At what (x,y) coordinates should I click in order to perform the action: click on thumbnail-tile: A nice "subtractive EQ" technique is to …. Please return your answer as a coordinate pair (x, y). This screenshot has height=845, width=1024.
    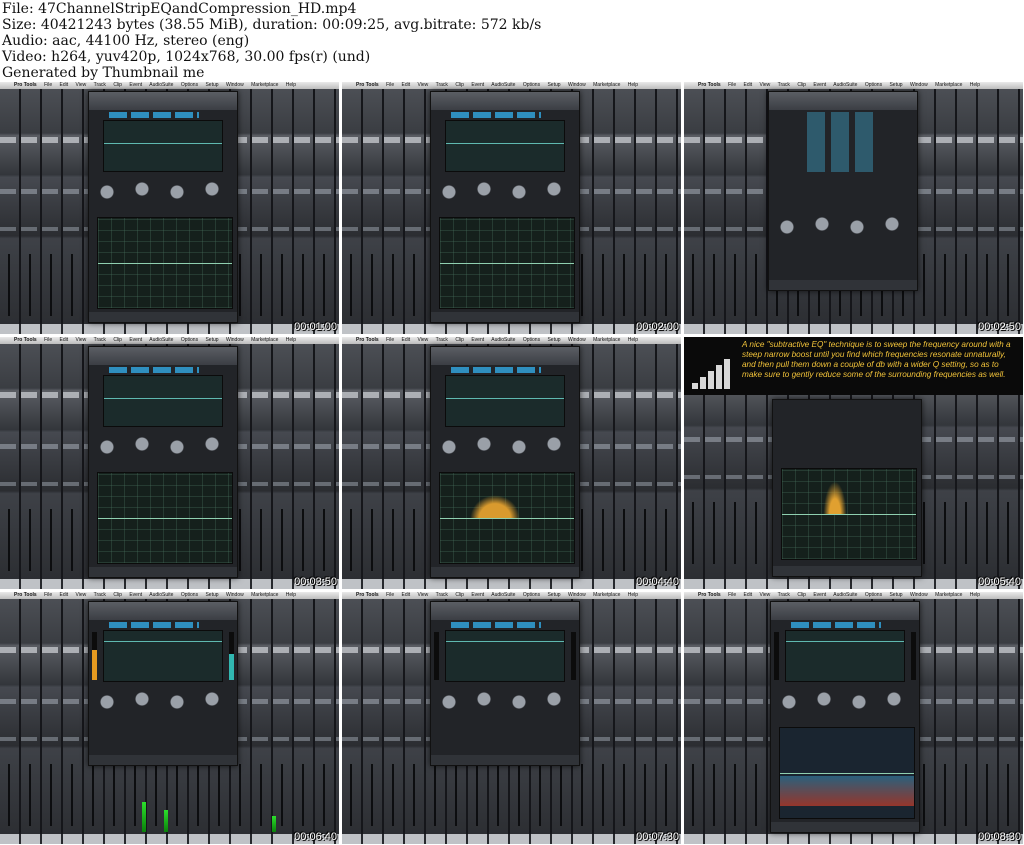
    Looking at the image, I should click on (853, 463).